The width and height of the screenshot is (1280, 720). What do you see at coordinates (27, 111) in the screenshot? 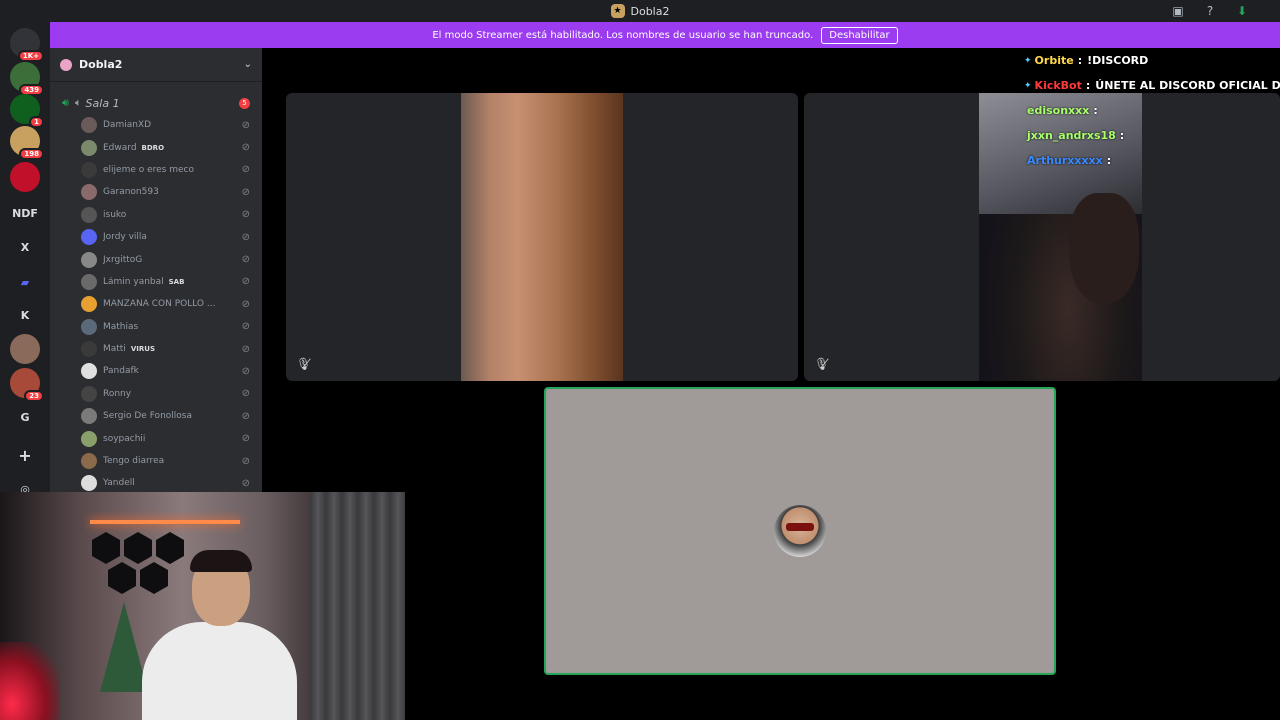
I see `server-2: 1` at bounding box center [27, 111].